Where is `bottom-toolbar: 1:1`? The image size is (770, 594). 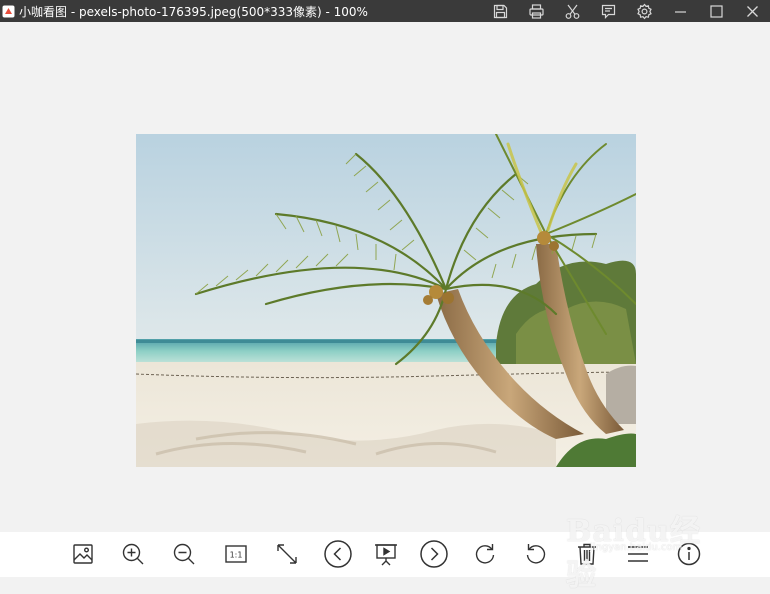
bottom-toolbar: 1:1 is located at coordinates (385, 554).